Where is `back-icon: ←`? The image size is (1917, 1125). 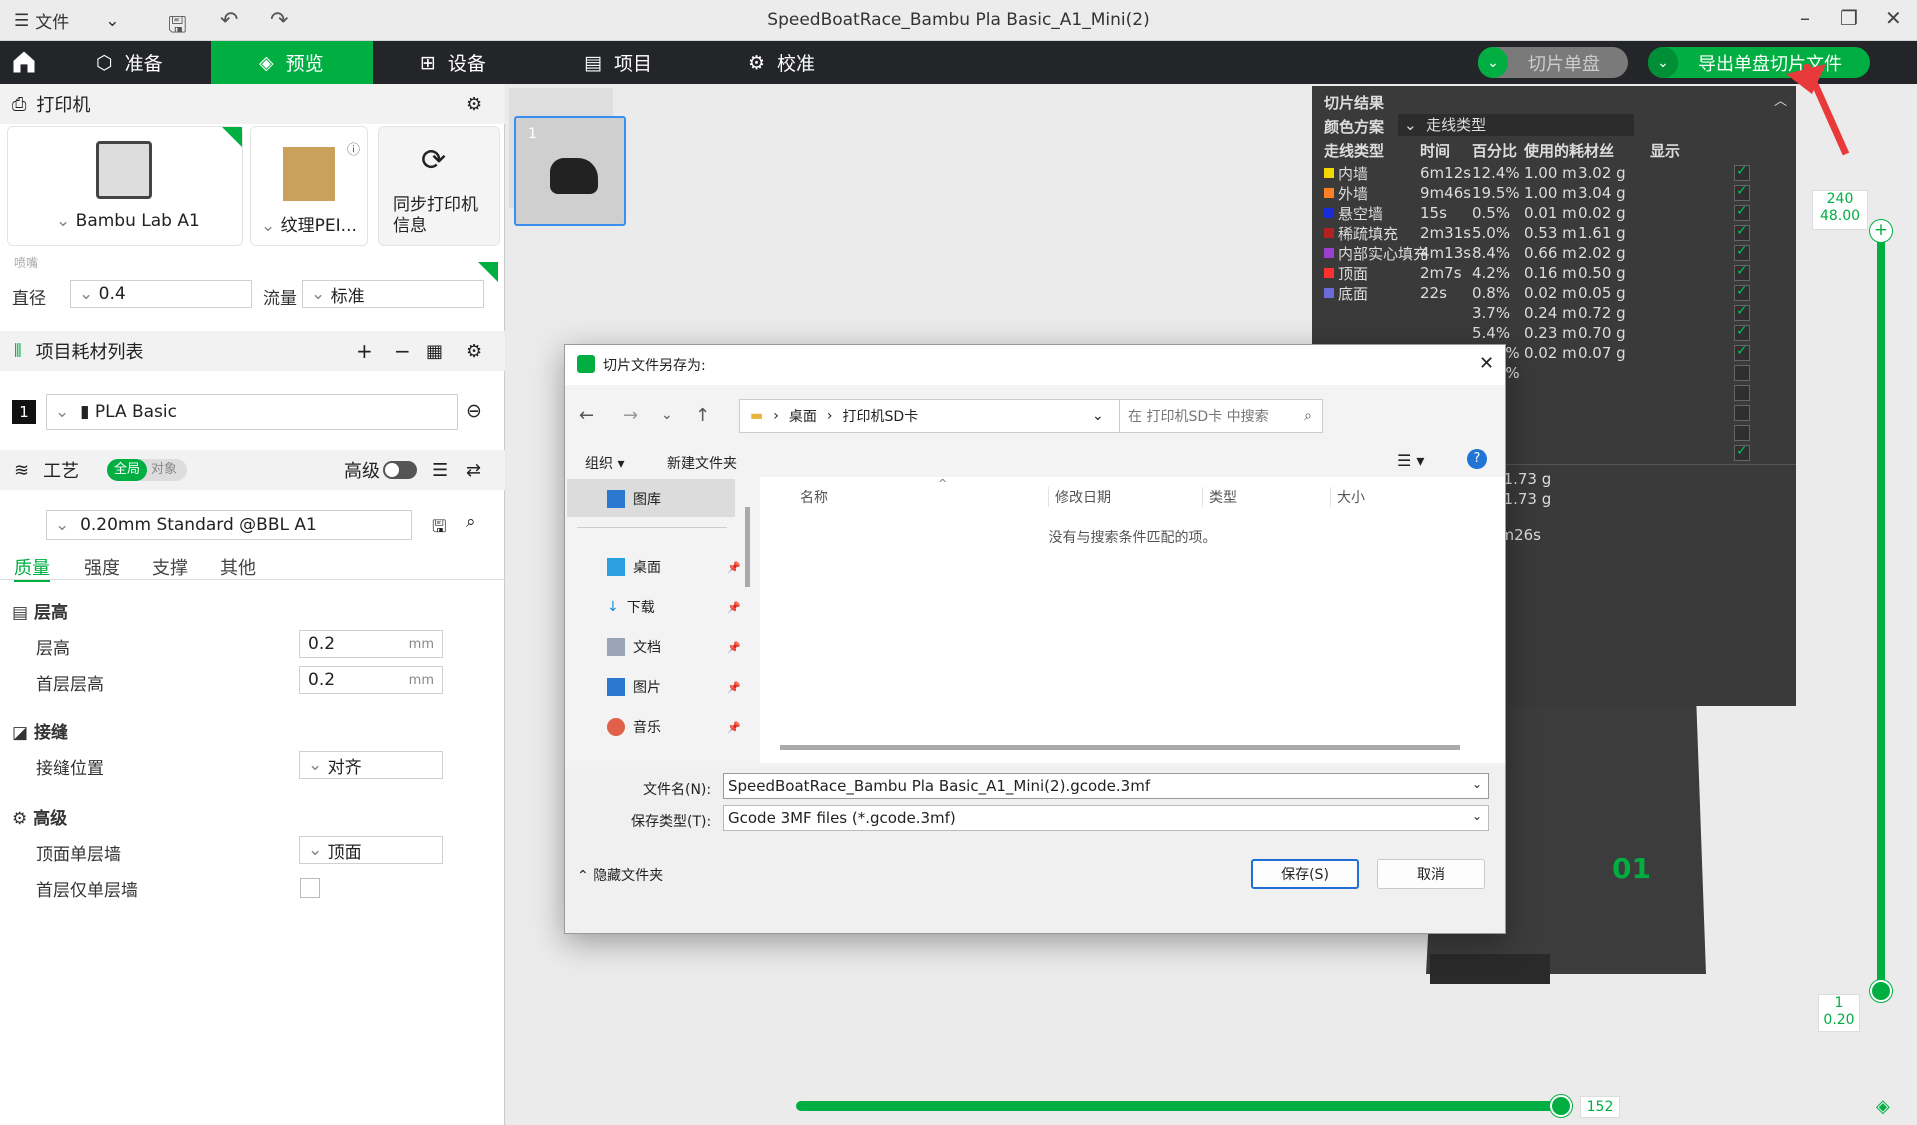
back-icon: ← is located at coordinates (586, 415).